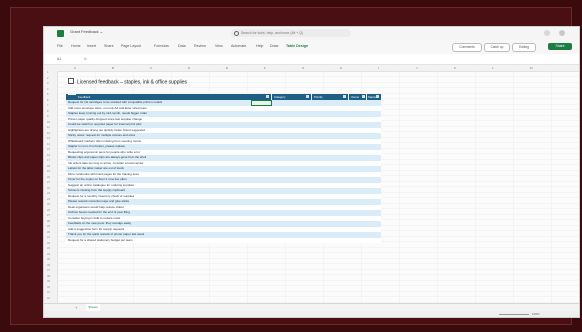 This screenshot has height=332, width=582. What do you see at coordinates (48, 226) in the screenshot?
I see `row-number: 29` at bounding box center [48, 226].